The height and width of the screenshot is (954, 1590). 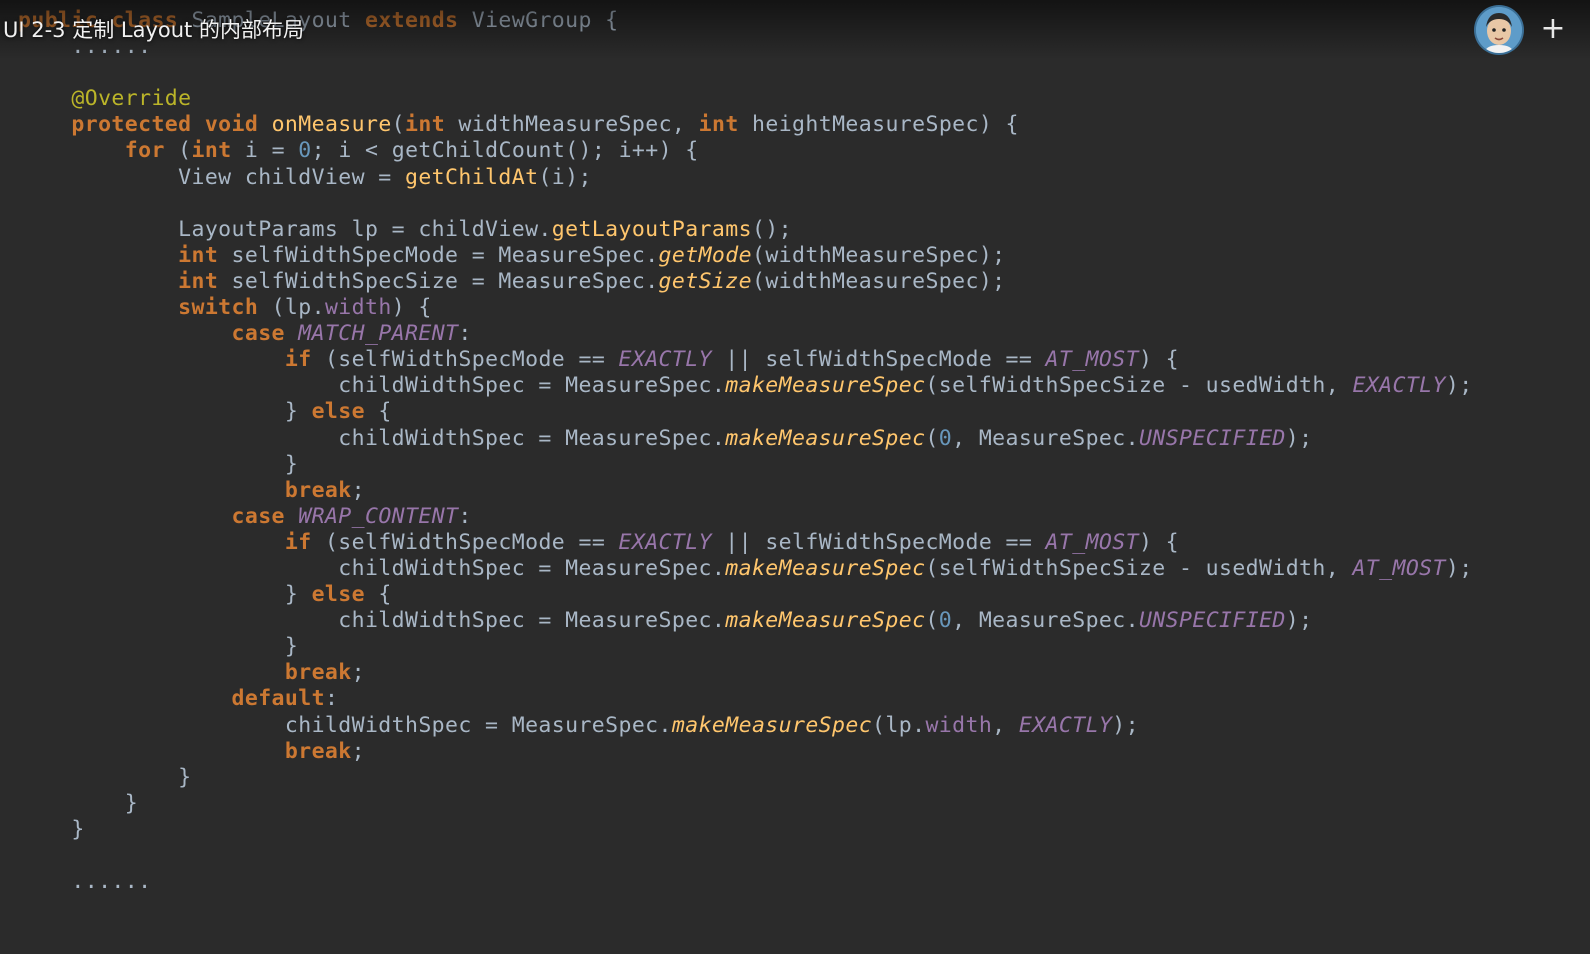 What do you see at coordinates (1045, 621) in the screenshot?
I see `code-token: , MeasureSpec.` at bounding box center [1045, 621].